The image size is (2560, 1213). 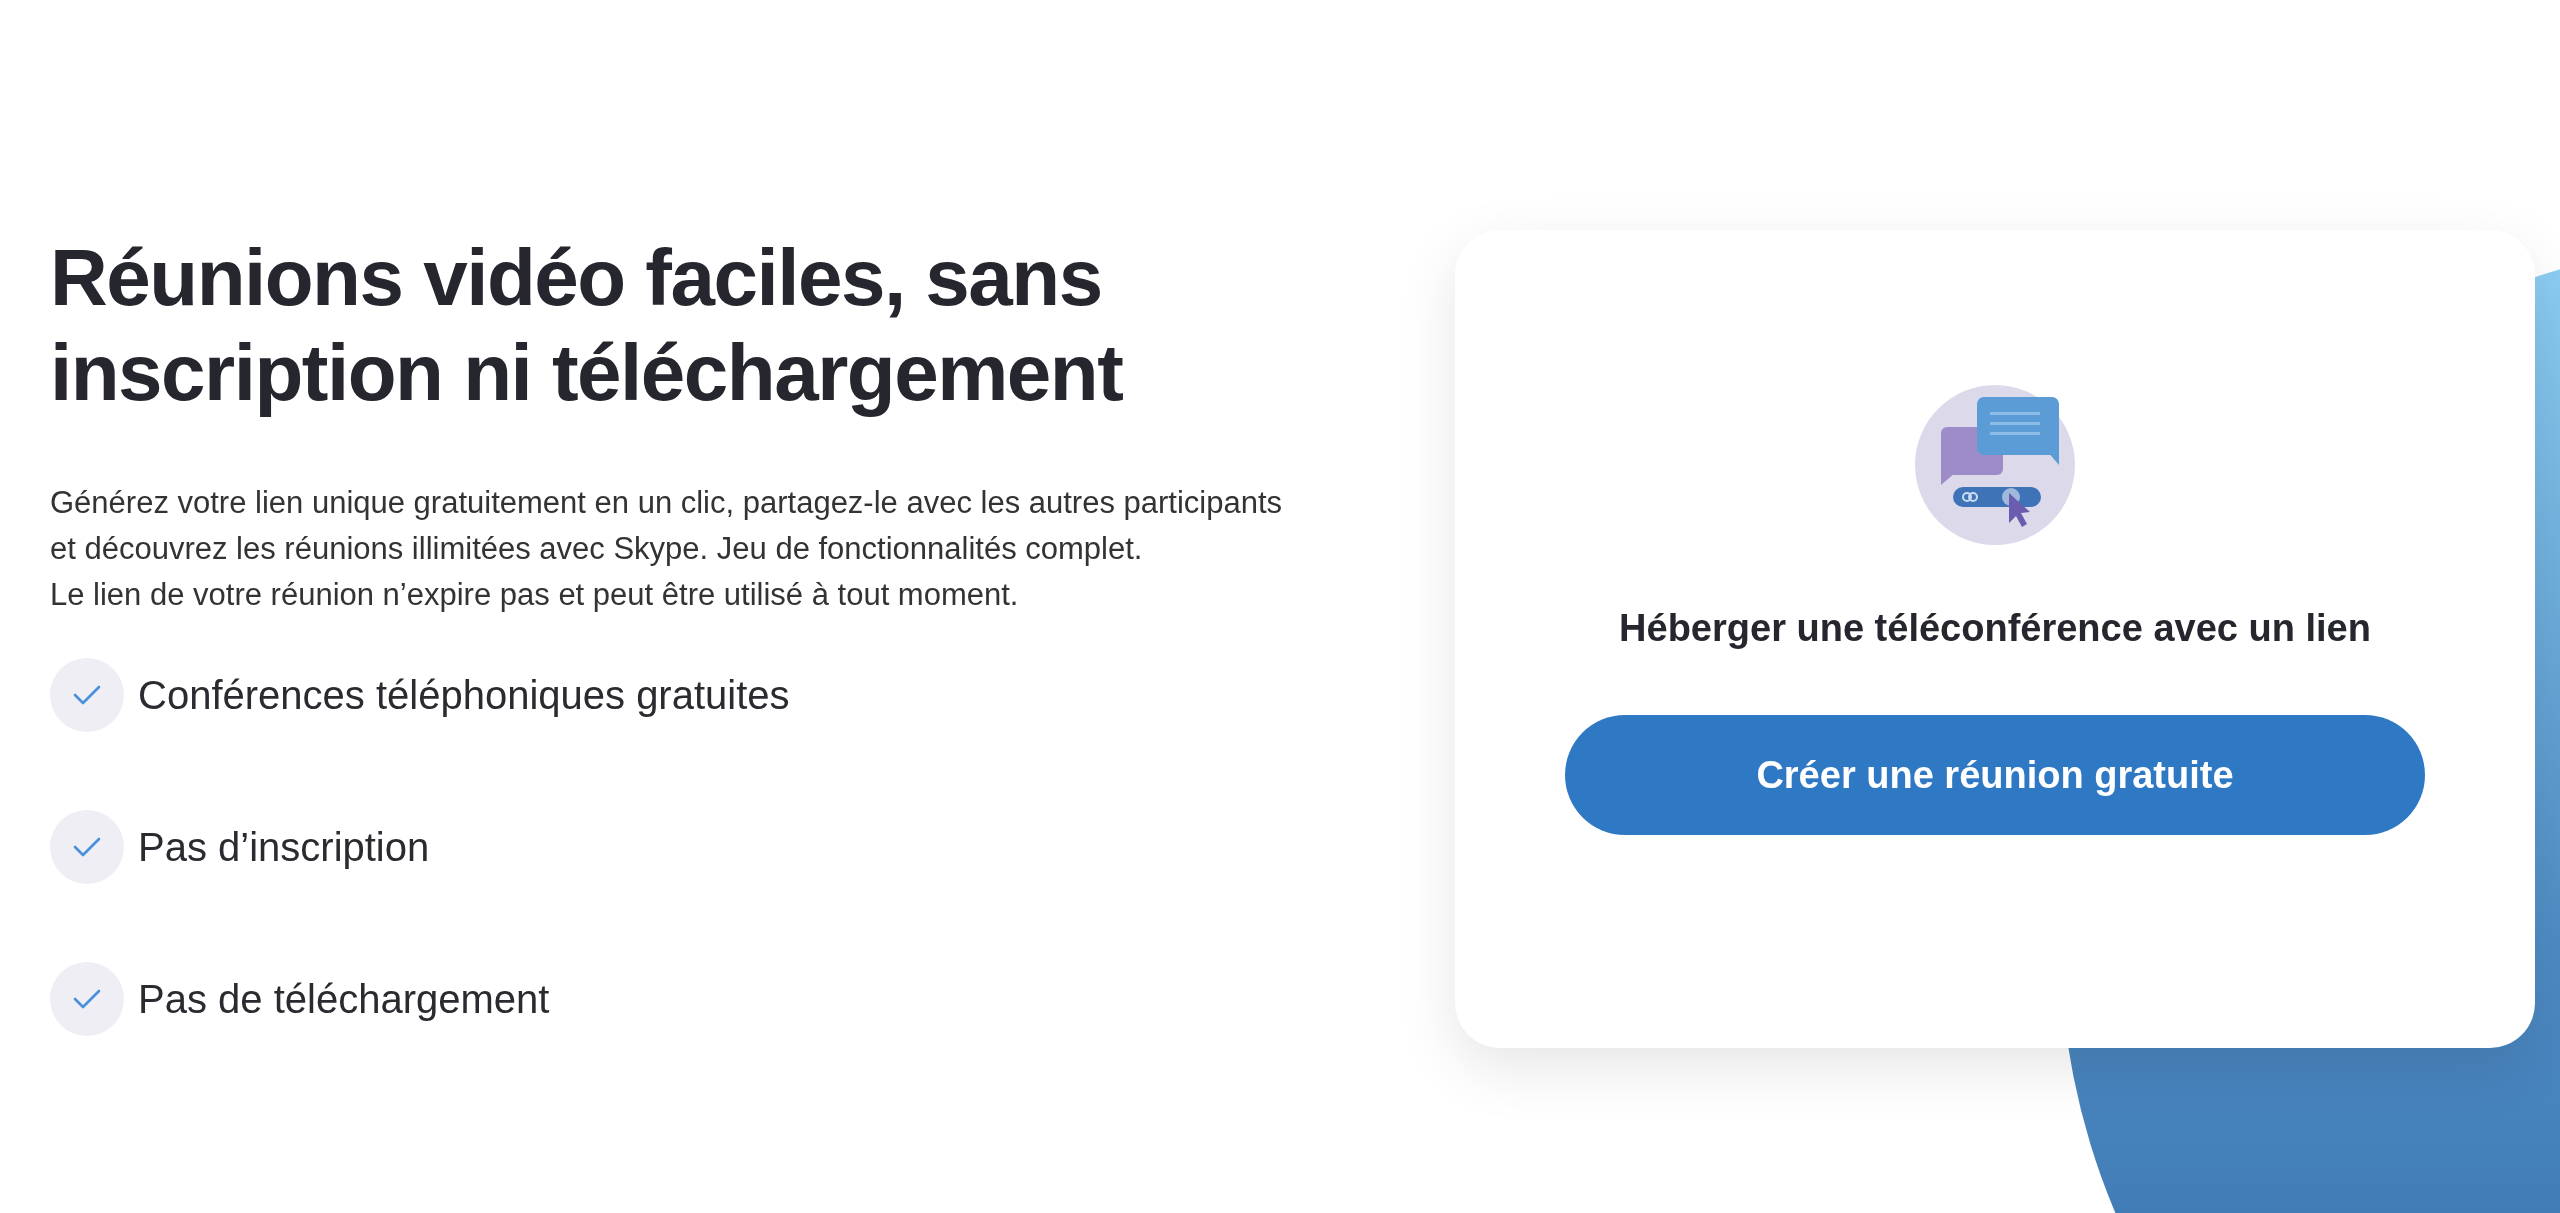 What do you see at coordinates (587, 325) in the screenshot?
I see `page-heading: Réunions vidéo faciles, sans inscription ni téléchargement` at bounding box center [587, 325].